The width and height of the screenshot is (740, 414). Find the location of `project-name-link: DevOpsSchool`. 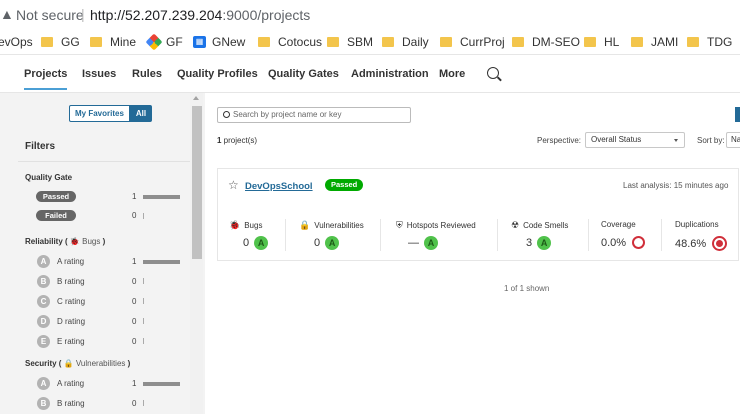

project-name-link: DevOpsSchool is located at coordinates (279, 186).